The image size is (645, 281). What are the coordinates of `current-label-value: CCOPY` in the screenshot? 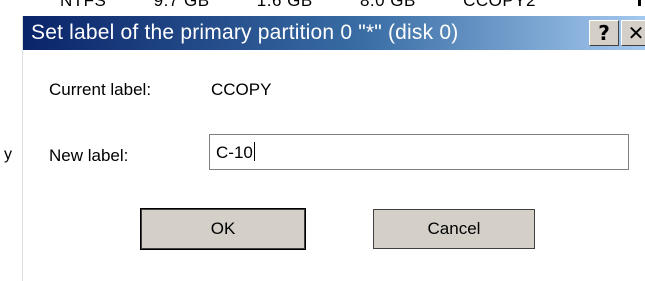 It's located at (241, 89).